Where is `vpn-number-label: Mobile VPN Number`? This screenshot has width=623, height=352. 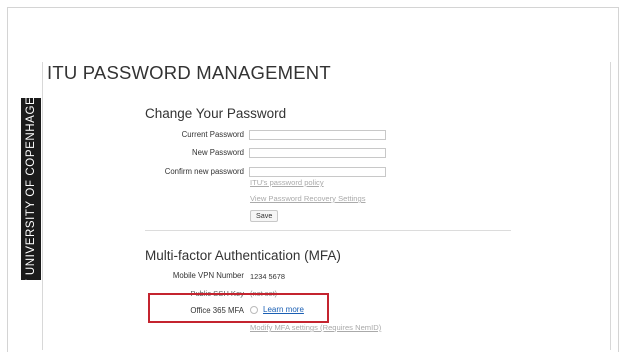 vpn-number-label: Mobile VPN Number is located at coordinates (208, 275).